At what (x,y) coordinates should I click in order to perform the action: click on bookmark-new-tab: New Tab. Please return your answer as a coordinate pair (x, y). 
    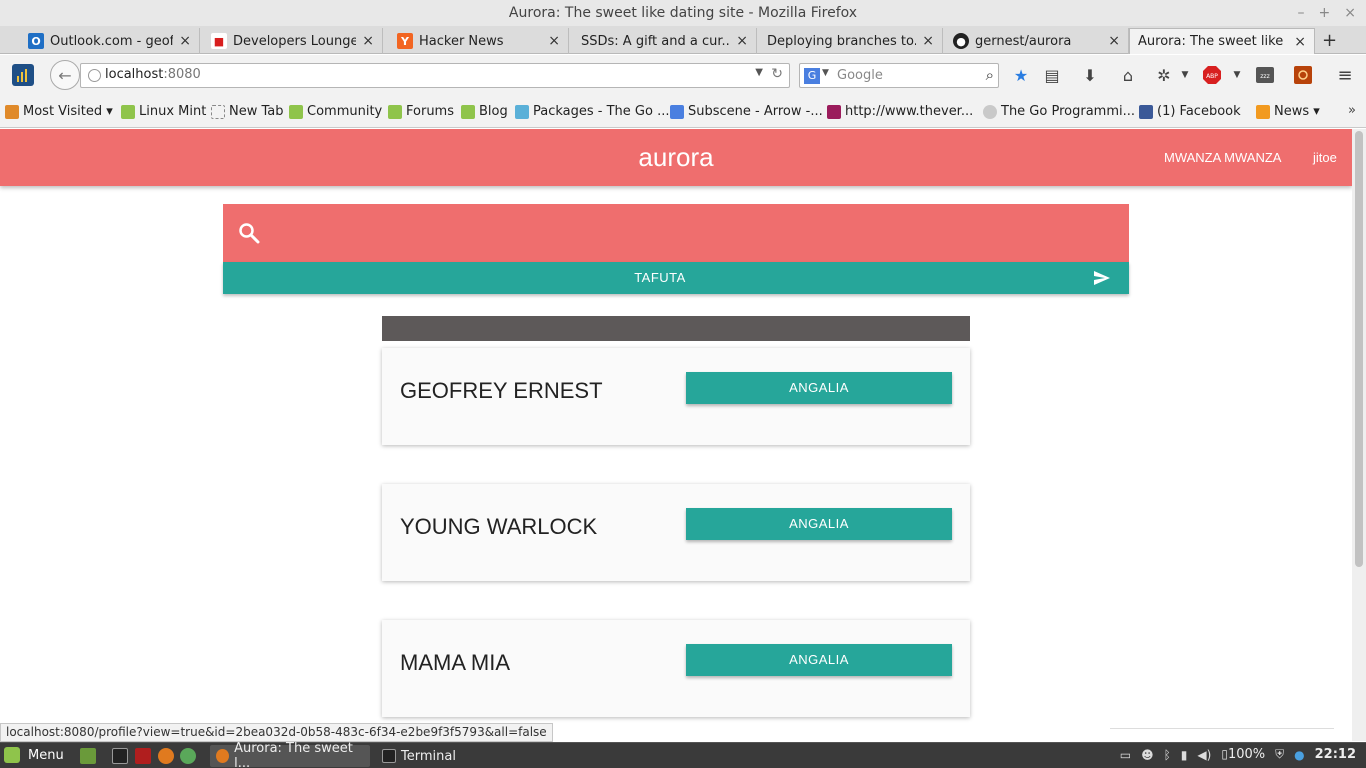
    Looking at the image, I should click on (247, 111).